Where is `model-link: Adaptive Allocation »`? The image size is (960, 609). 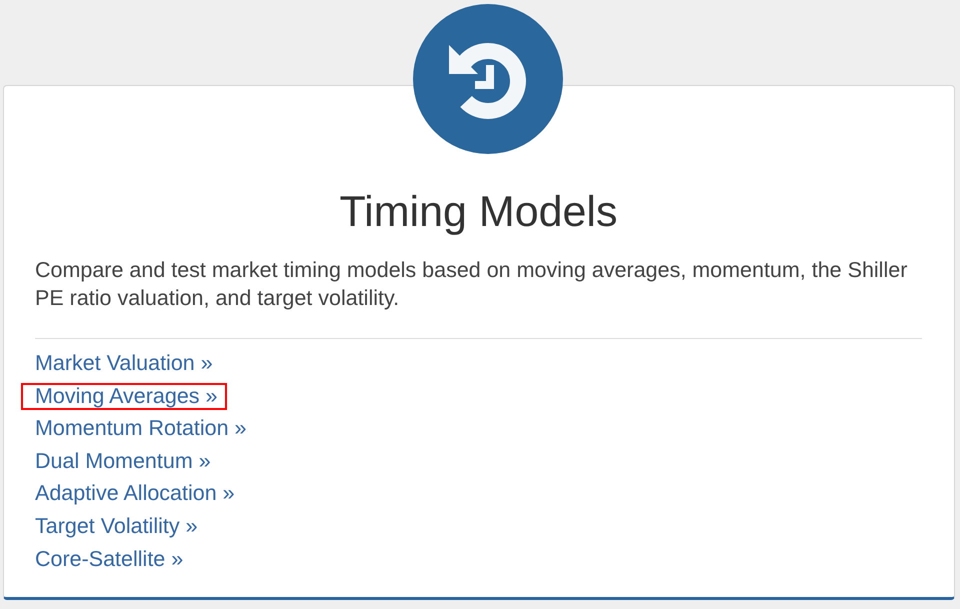
model-link: Adaptive Allocation » is located at coordinates (135, 493).